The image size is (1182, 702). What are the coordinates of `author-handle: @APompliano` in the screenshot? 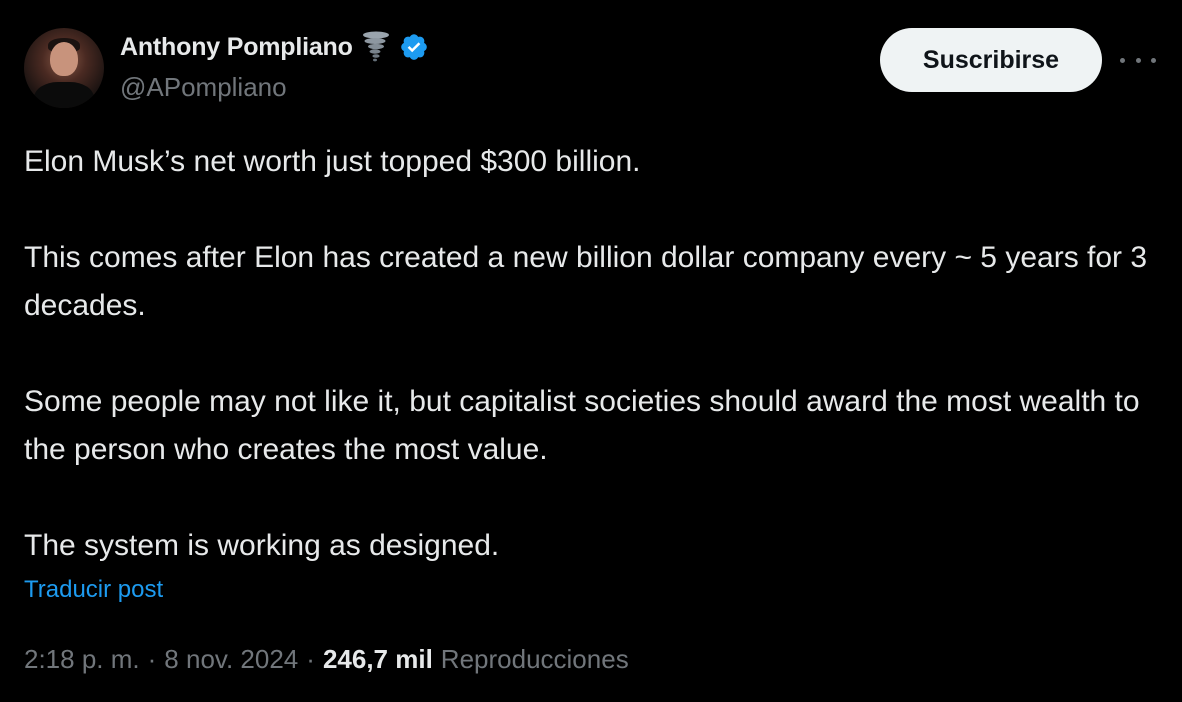 It's located at (203, 87).